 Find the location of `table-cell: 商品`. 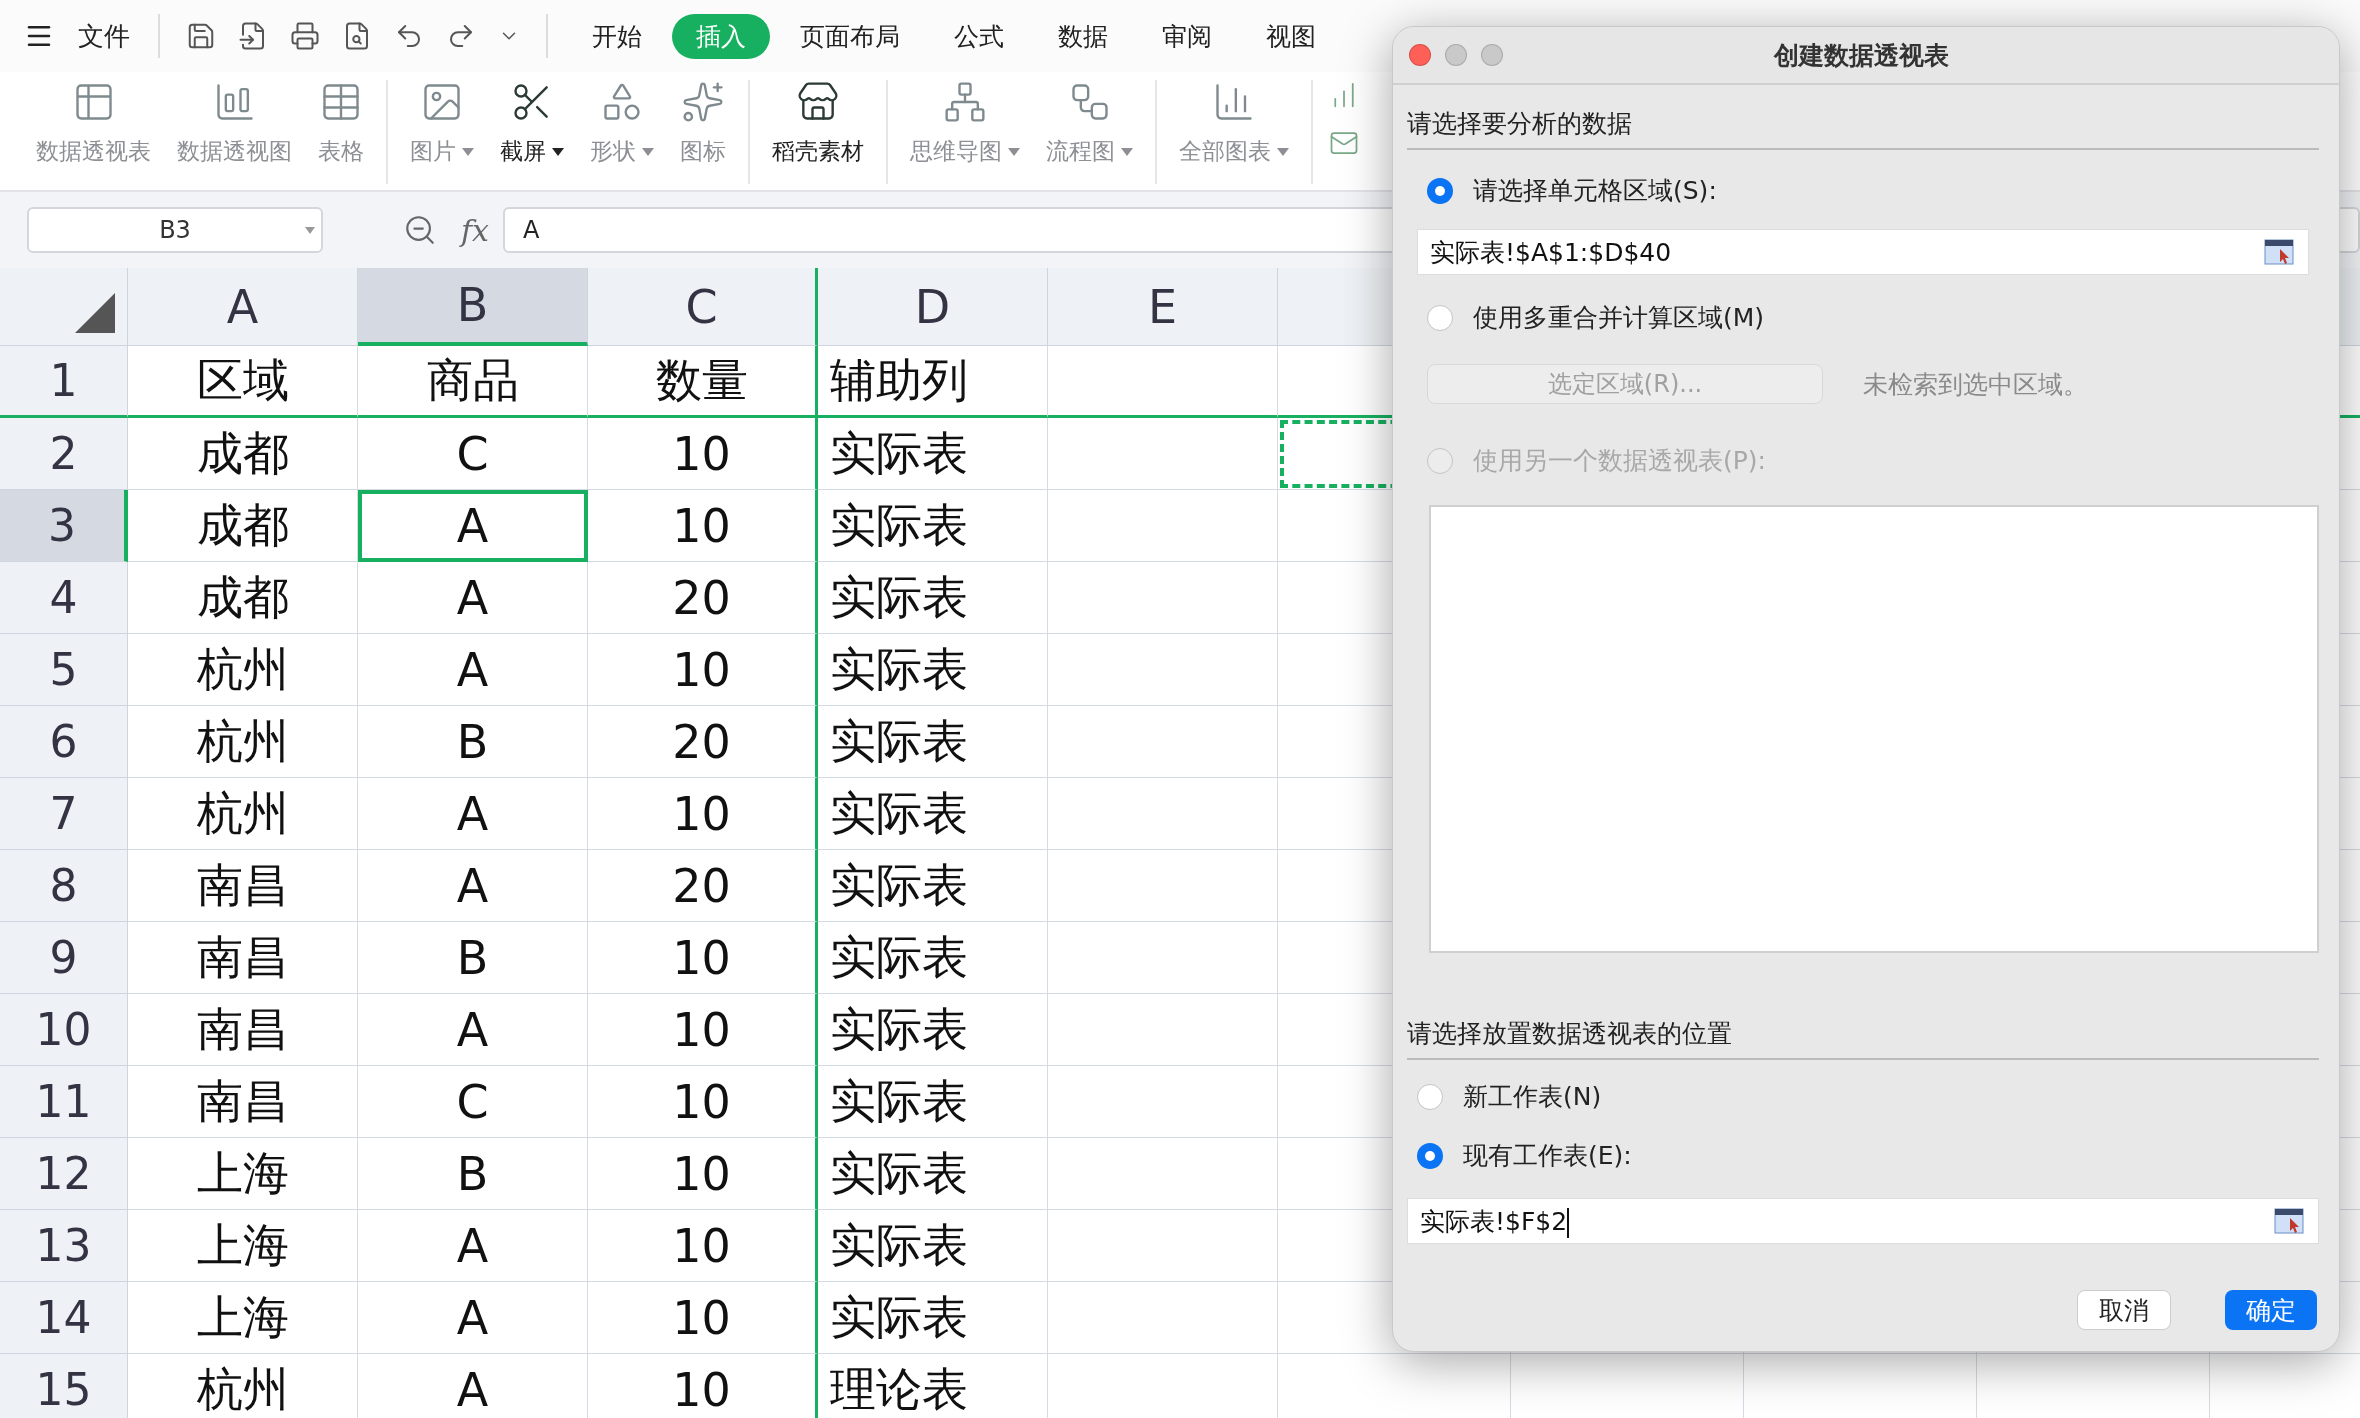

table-cell: 商品 is located at coordinates (473, 382).